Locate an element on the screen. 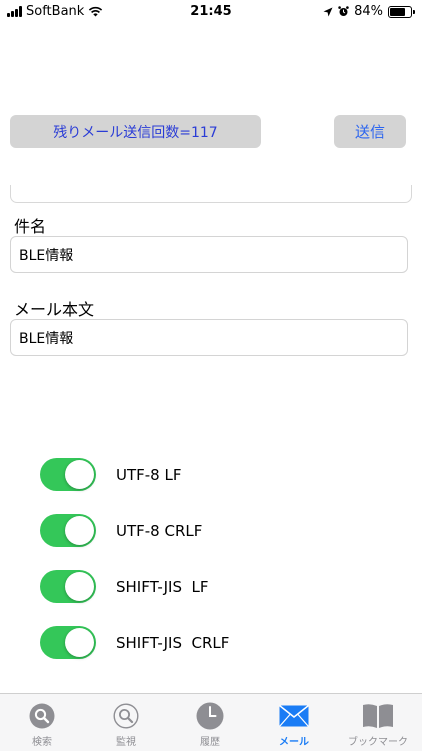 The height and width of the screenshot is (751, 422). utf8-crlf-switch is located at coordinates (68, 530).